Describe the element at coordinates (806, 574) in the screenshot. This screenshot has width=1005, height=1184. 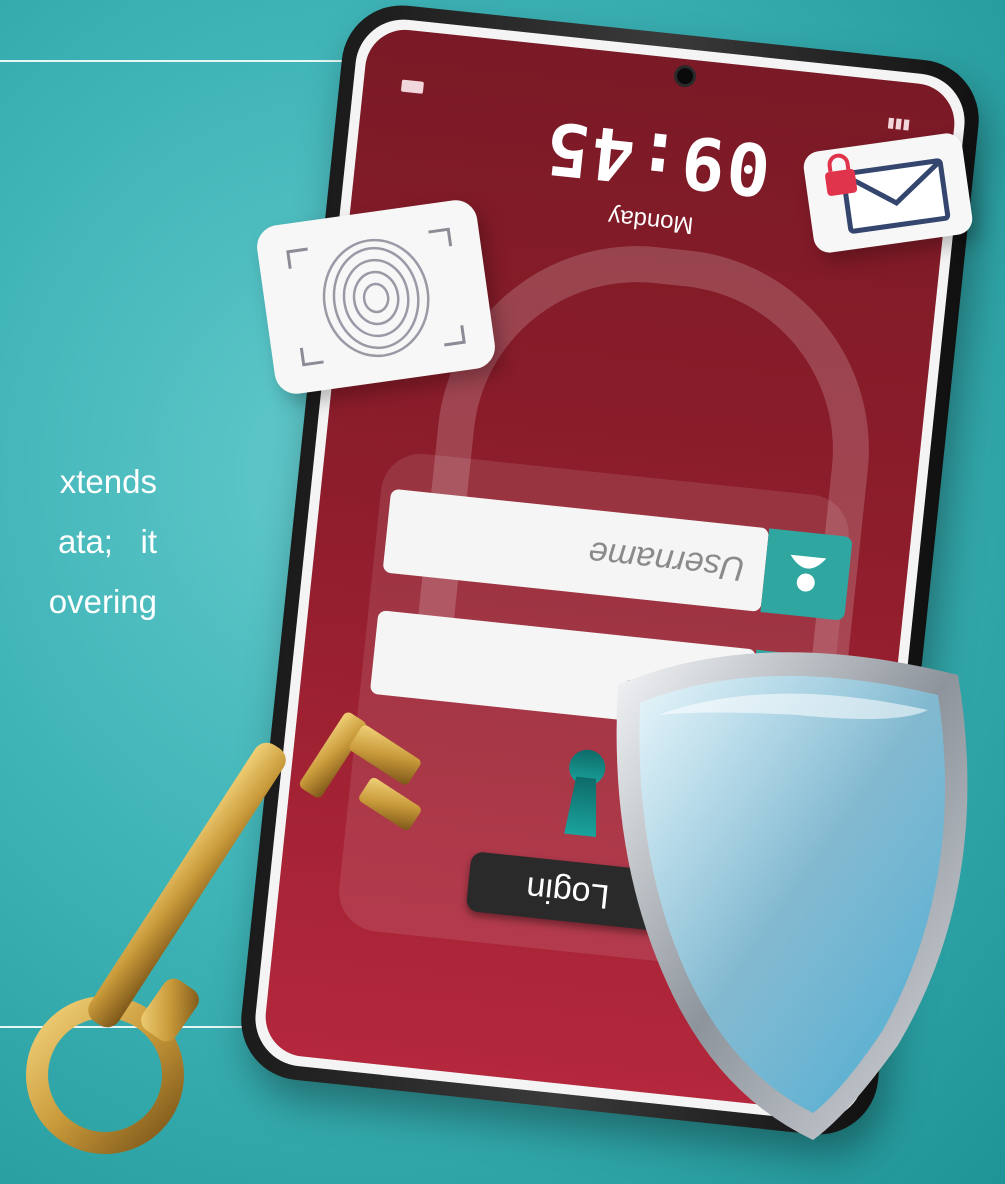
I see `user-icon` at that location.